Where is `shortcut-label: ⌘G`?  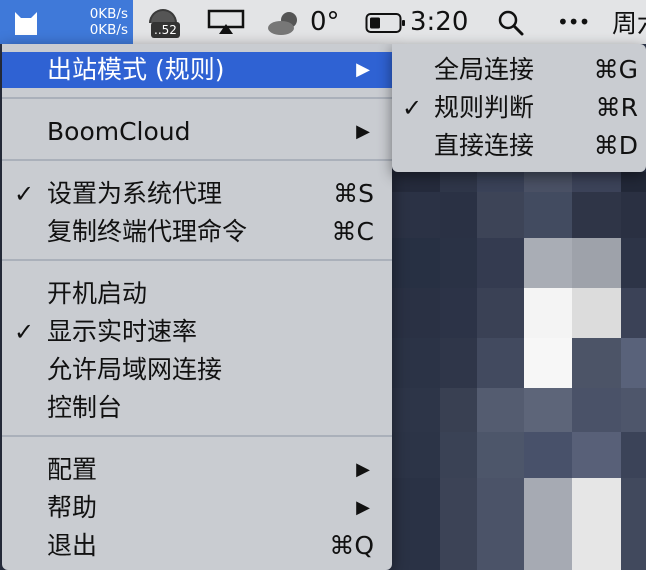
shortcut-label: ⌘G is located at coordinates (615, 69).